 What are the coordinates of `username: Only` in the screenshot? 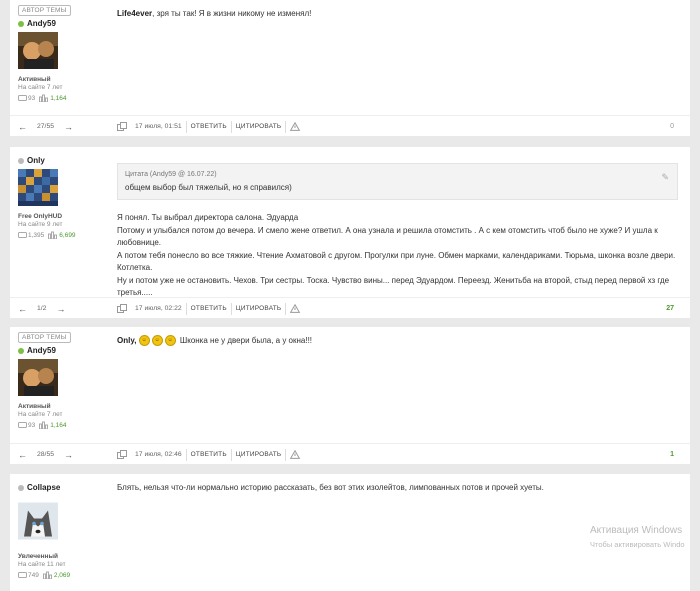 It's located at (65, 160).